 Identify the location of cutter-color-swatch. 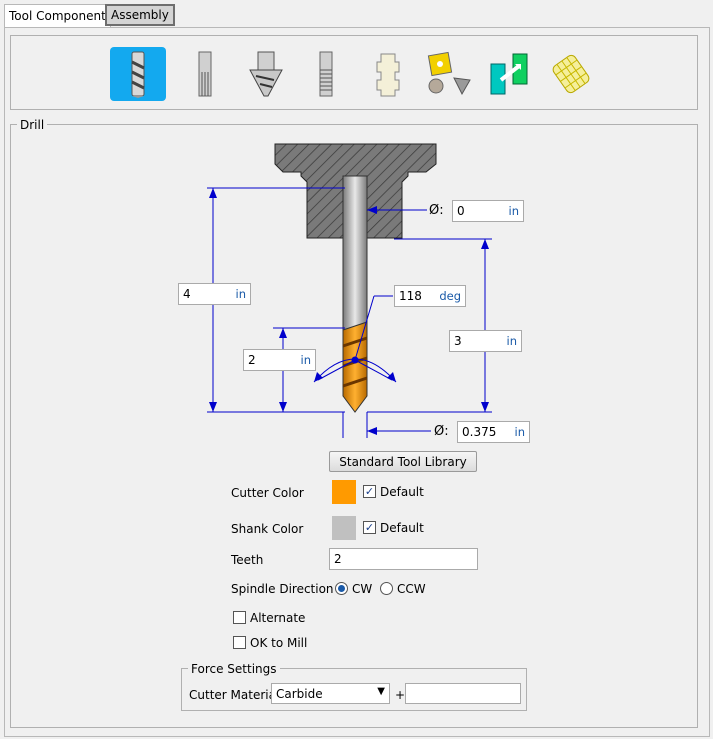
(344, 492).